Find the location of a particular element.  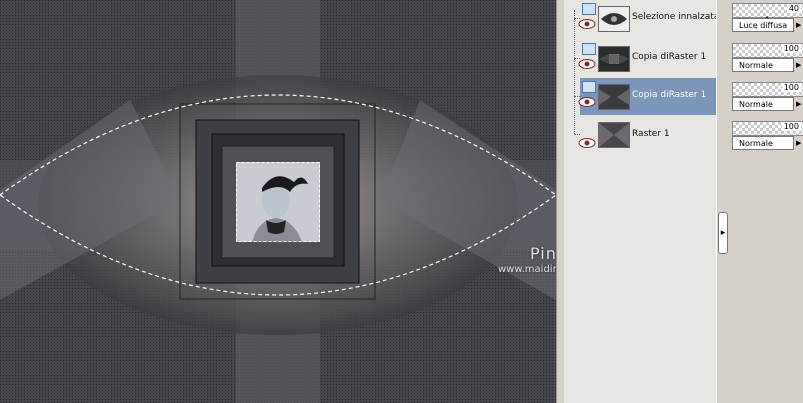

layer-row-selezione-innalzata: Selezione innalzata is located at coordinates (642, 18).